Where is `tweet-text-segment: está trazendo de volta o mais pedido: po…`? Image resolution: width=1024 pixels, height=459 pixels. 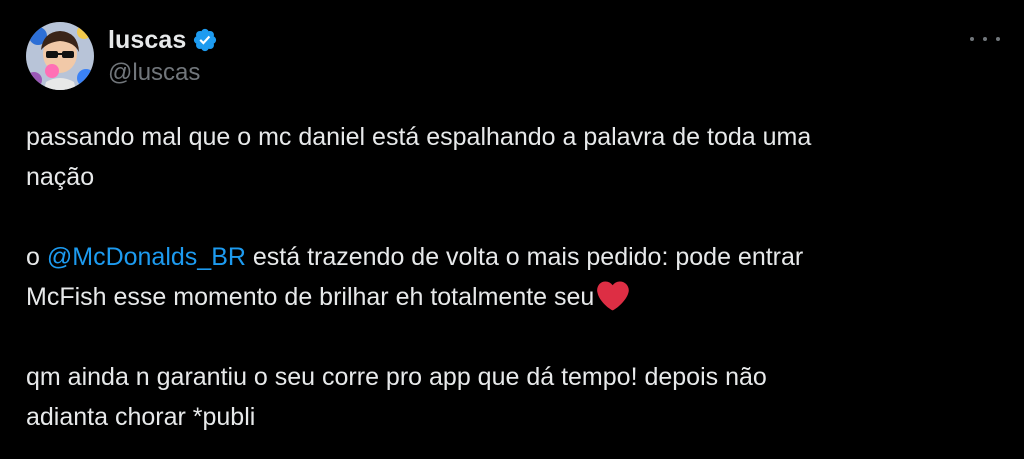 tweet-text-segment: está trazendo de volta o mais pedido: po… is located at coordinates (524, 257).